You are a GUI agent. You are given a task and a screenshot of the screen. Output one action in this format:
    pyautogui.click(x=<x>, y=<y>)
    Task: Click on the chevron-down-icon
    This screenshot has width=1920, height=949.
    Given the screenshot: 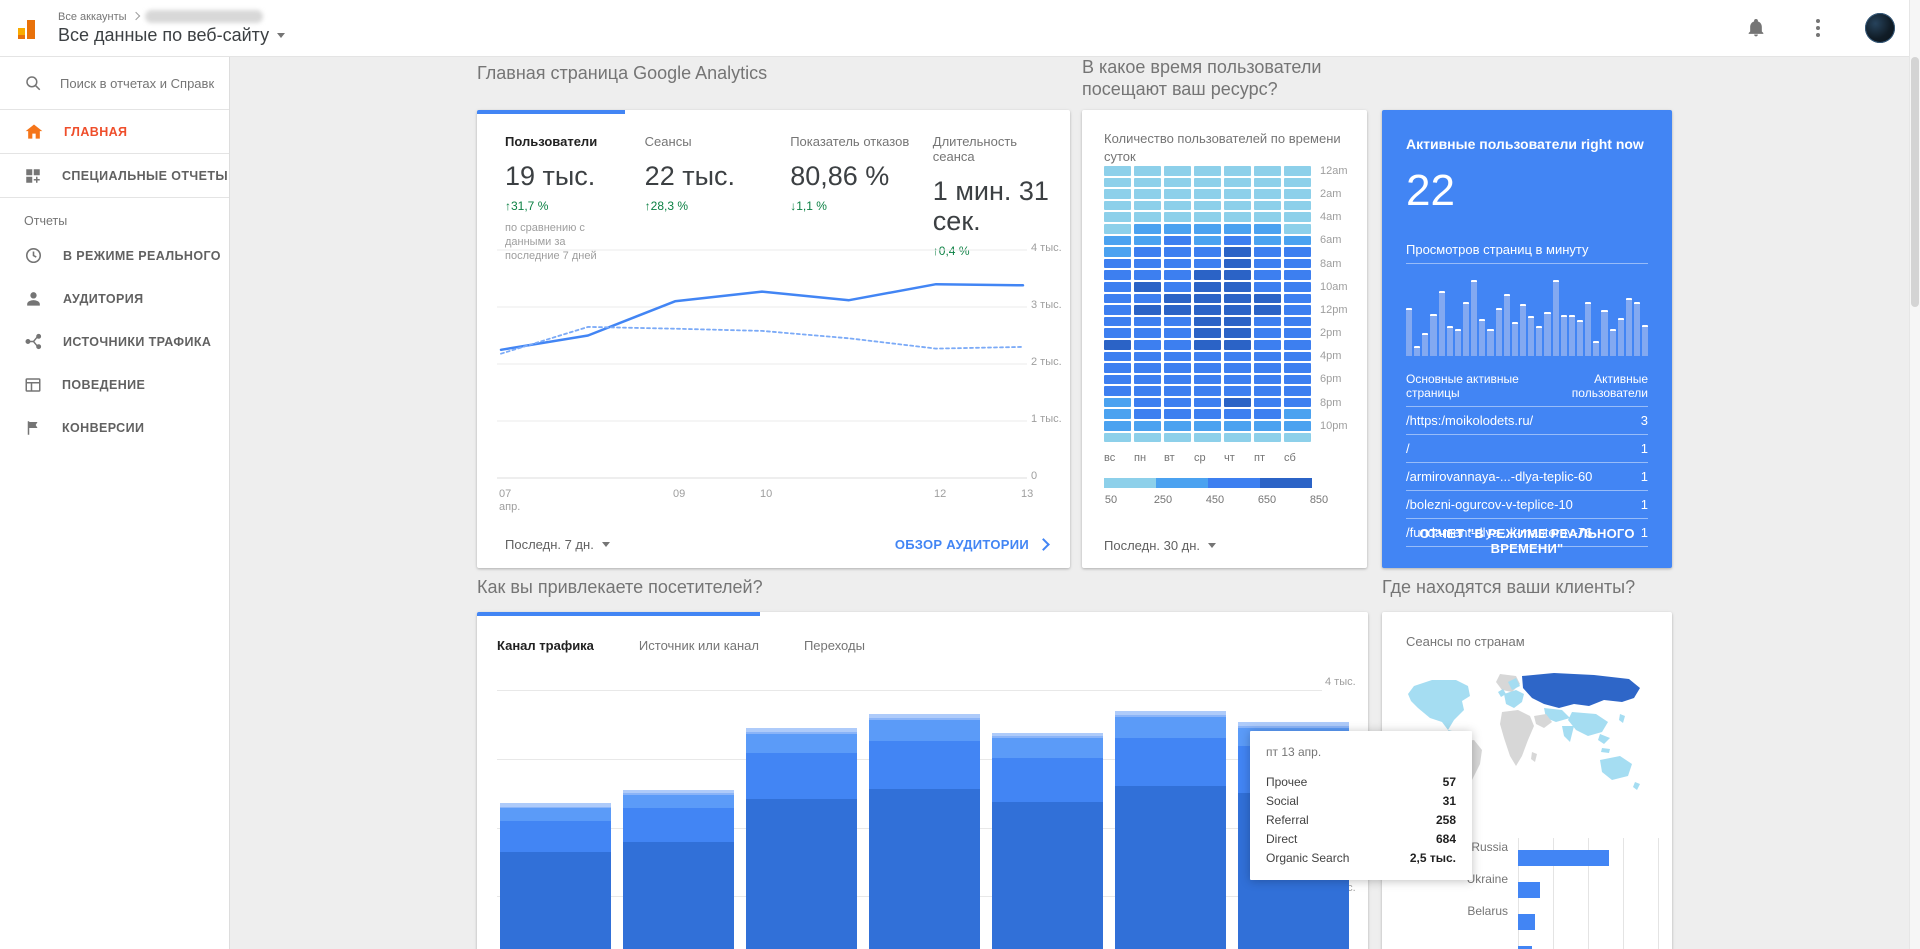 What is the action you would take?
    pyautogui.click(x=605, y=546)
    